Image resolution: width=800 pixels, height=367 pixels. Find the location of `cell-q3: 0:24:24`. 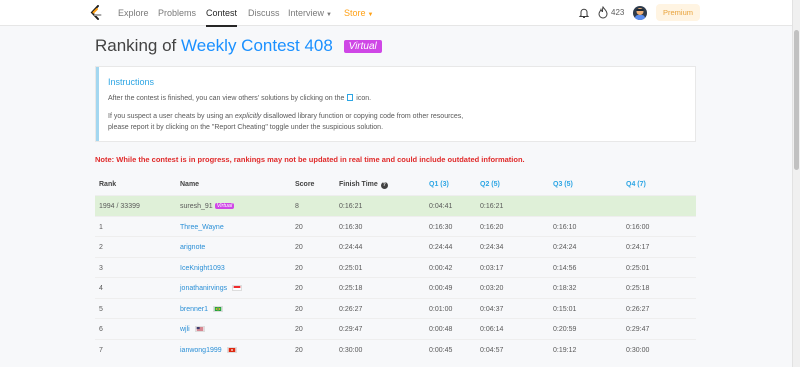

cell-q3: 0:24:24 is located at coordinates (564, 247).